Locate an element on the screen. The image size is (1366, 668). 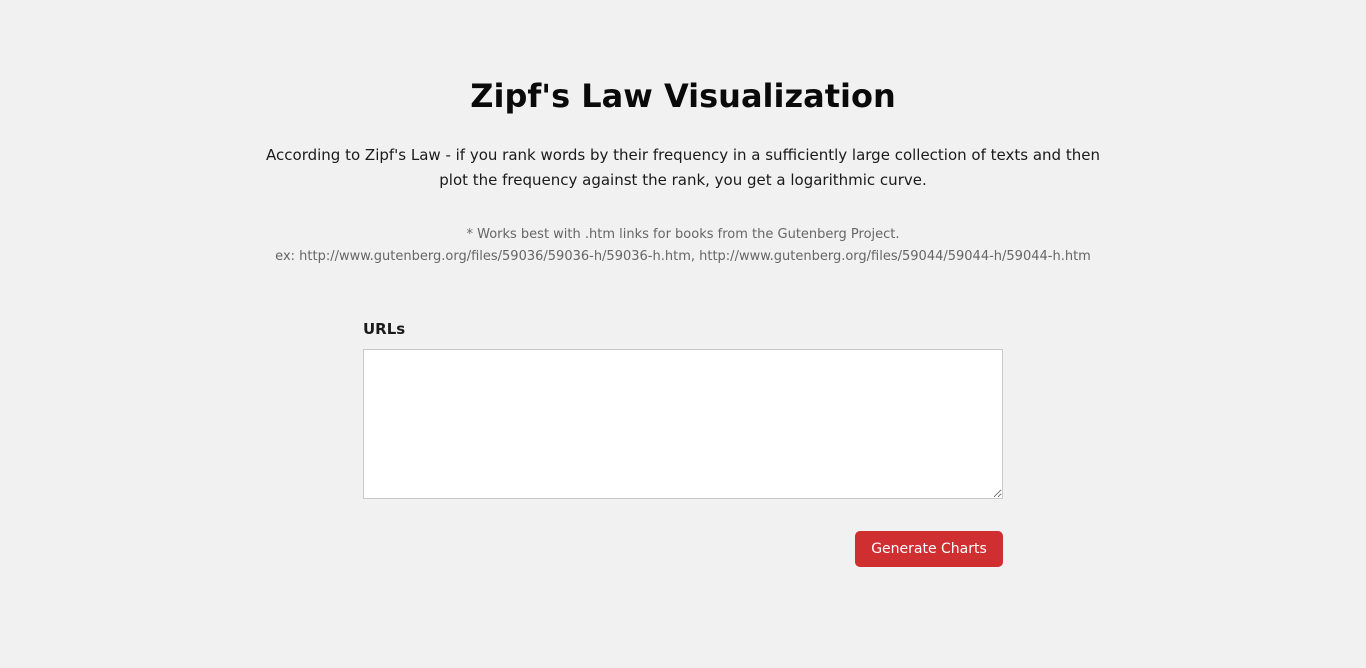
urls-textarea is located at coordinates (683, 424).